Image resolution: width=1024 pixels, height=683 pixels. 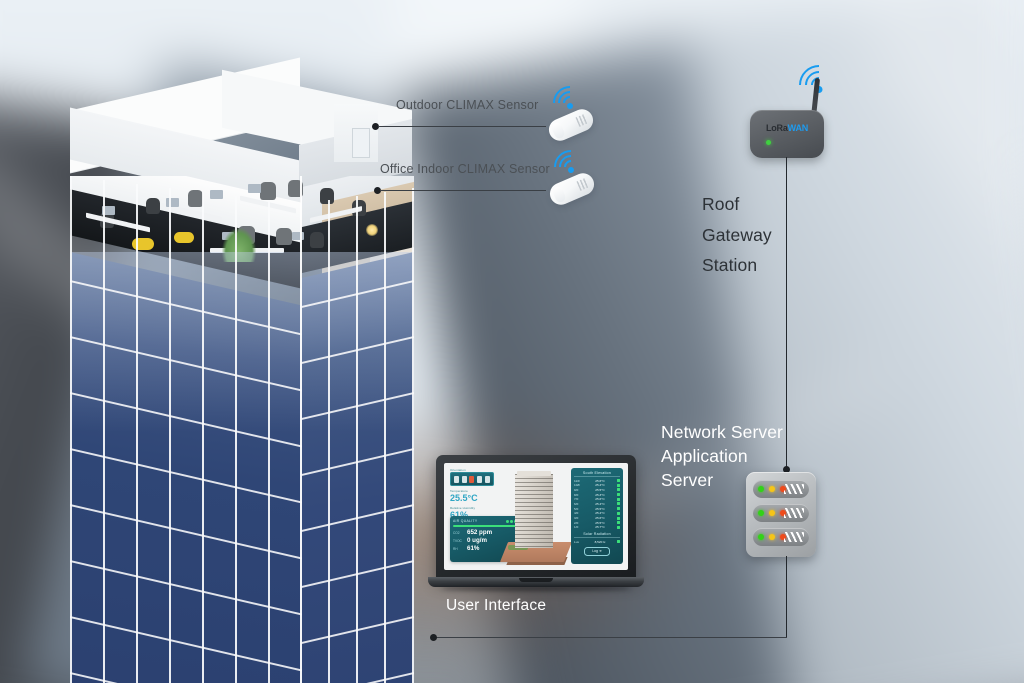 I want to click on solar-key: Lux, so click(x=576, y=541).